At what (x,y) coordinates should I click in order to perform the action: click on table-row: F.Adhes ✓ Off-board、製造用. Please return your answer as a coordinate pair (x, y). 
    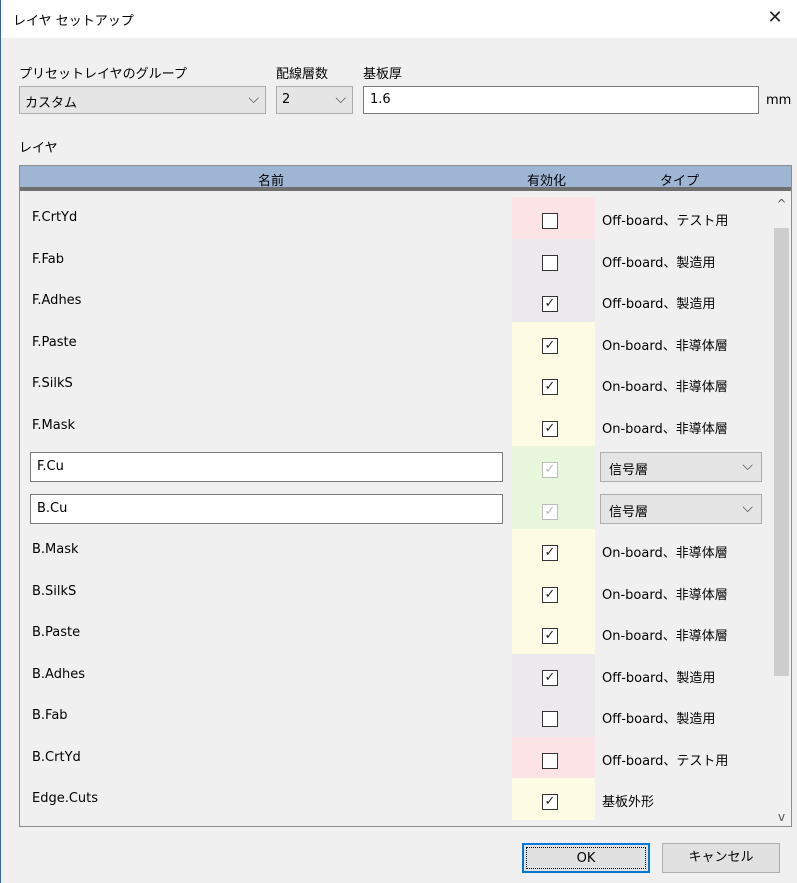
    Looking at the image, I should click on (395, 301).